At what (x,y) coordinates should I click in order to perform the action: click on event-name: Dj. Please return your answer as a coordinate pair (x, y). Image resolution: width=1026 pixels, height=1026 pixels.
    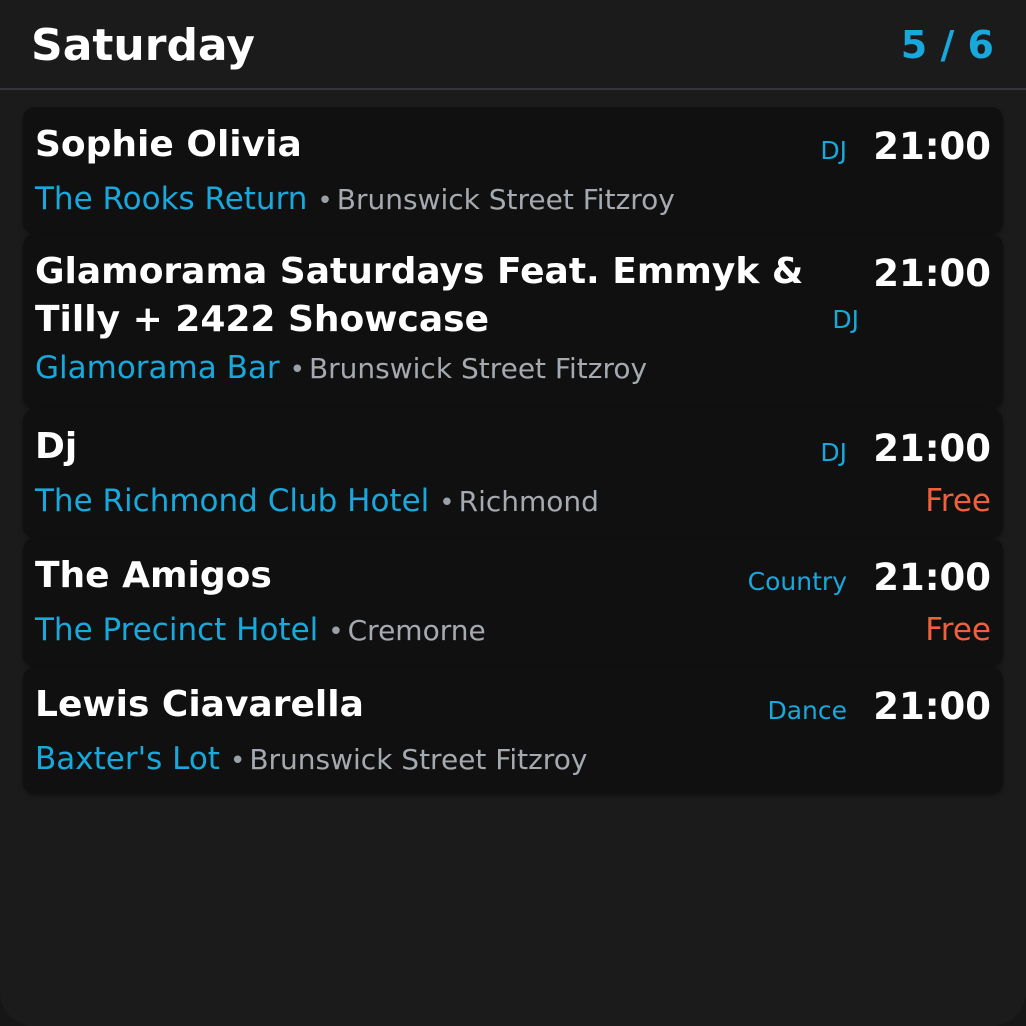
    Looking at the image, I should click on (56, 446).